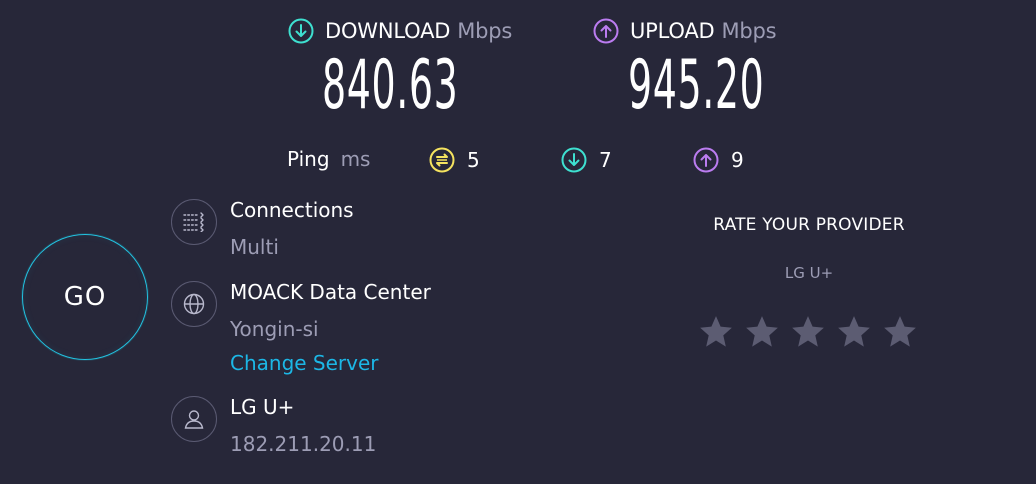 This screenshot has height=484, width=1036. Describe the element at coordinates (605, 160) in the screenshot. I see `ping-download-value: 7` at that location.